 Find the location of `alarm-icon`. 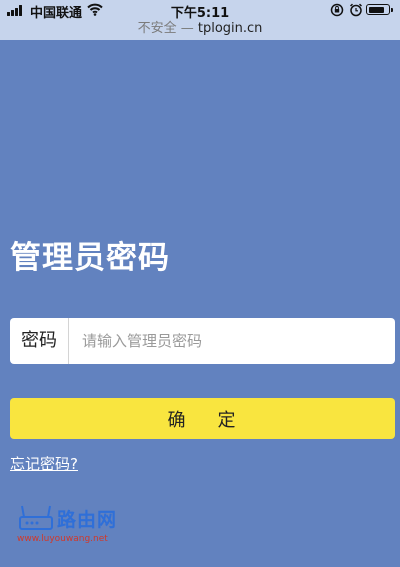

alarm-icon is located at coordinates (356, 10).